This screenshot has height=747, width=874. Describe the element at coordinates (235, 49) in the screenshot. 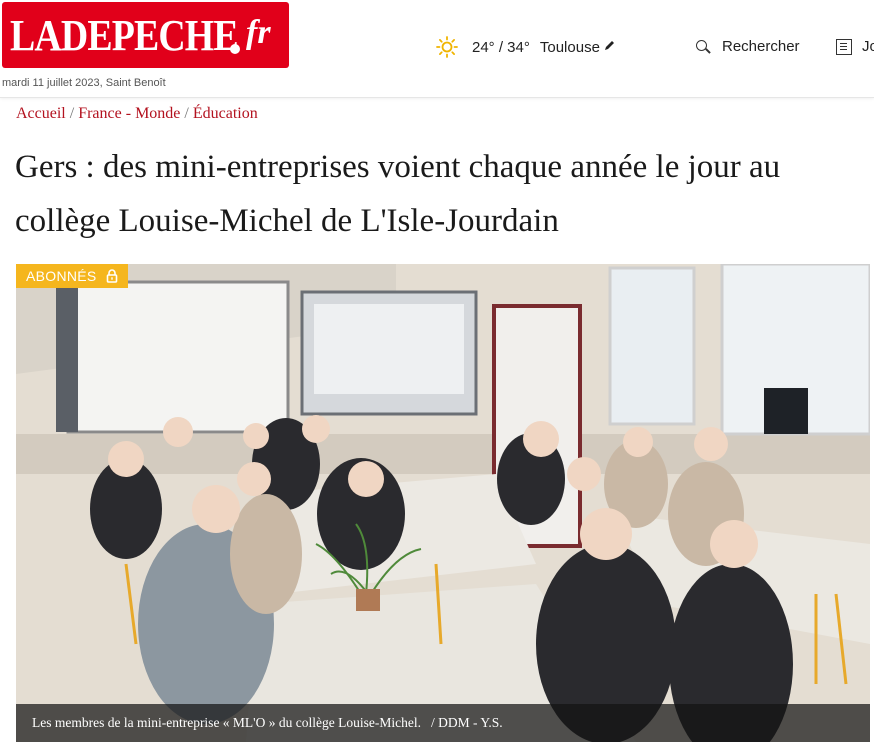

I see `logo-dot` at that location.